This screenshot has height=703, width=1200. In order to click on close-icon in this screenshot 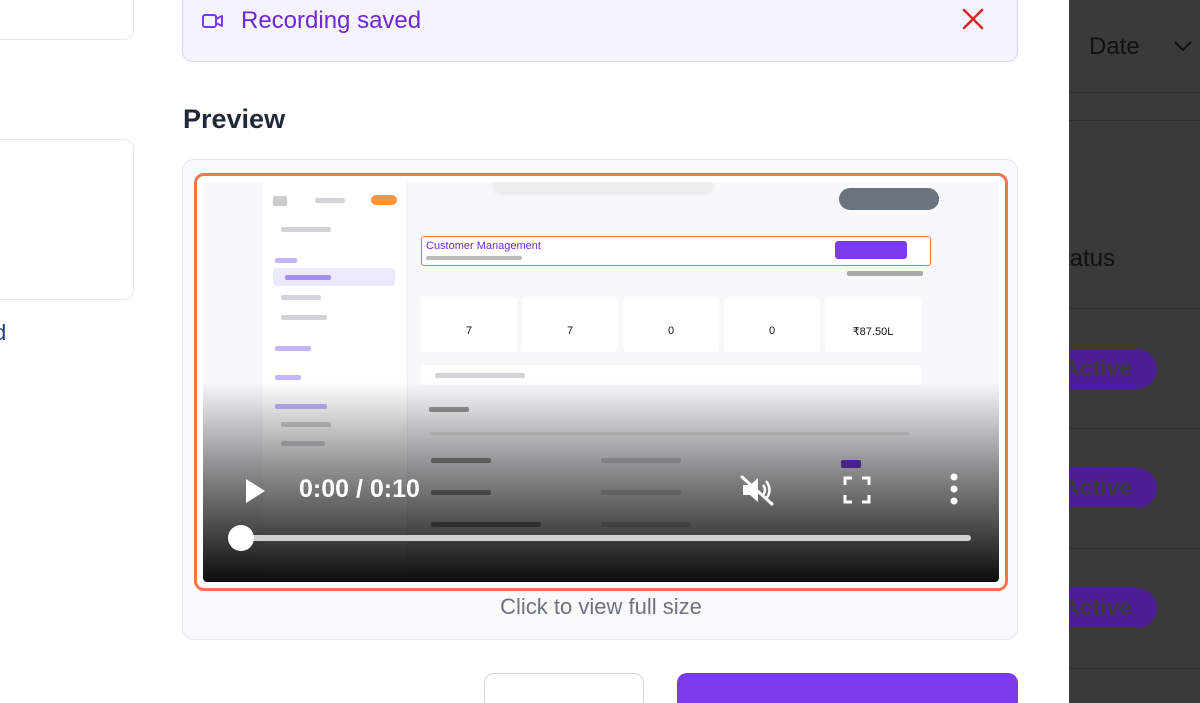, I will do `click(973, 19)`.